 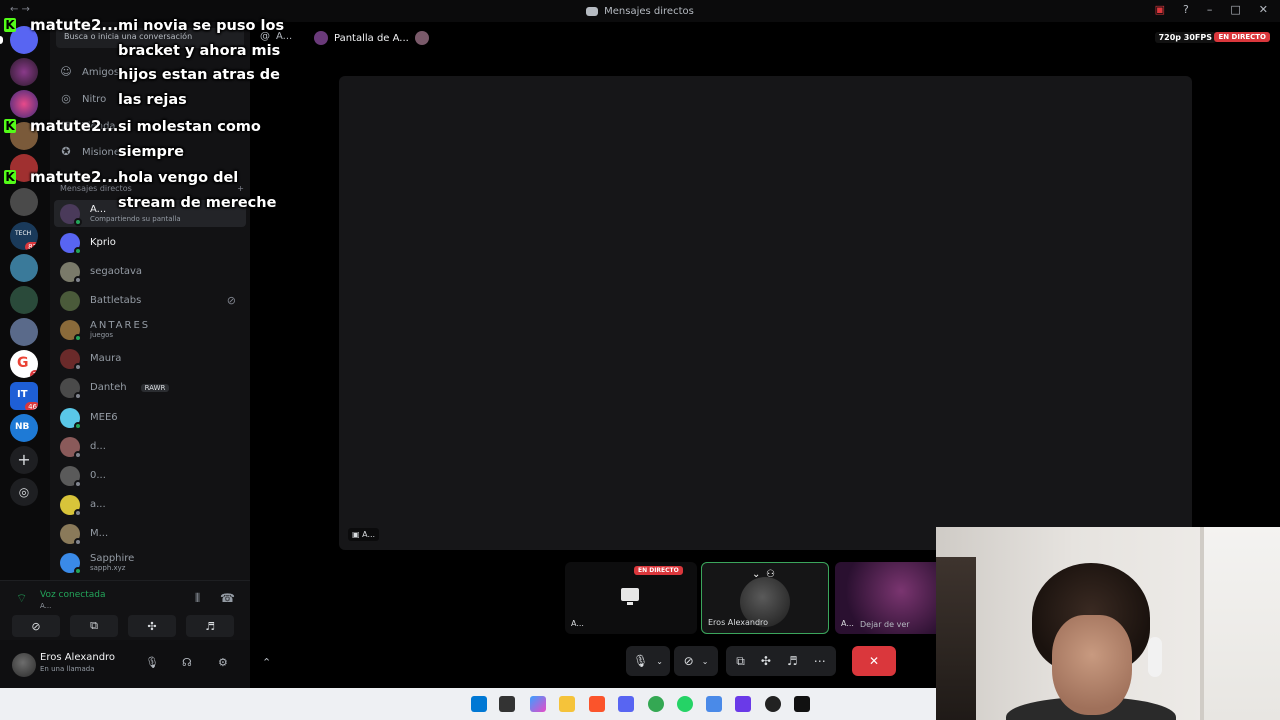 What do you see at coordinates (696, 661) in the screenshot?
I see `camera-toggle-button: ⊘ ⌄` at bounding box center [696, 661].